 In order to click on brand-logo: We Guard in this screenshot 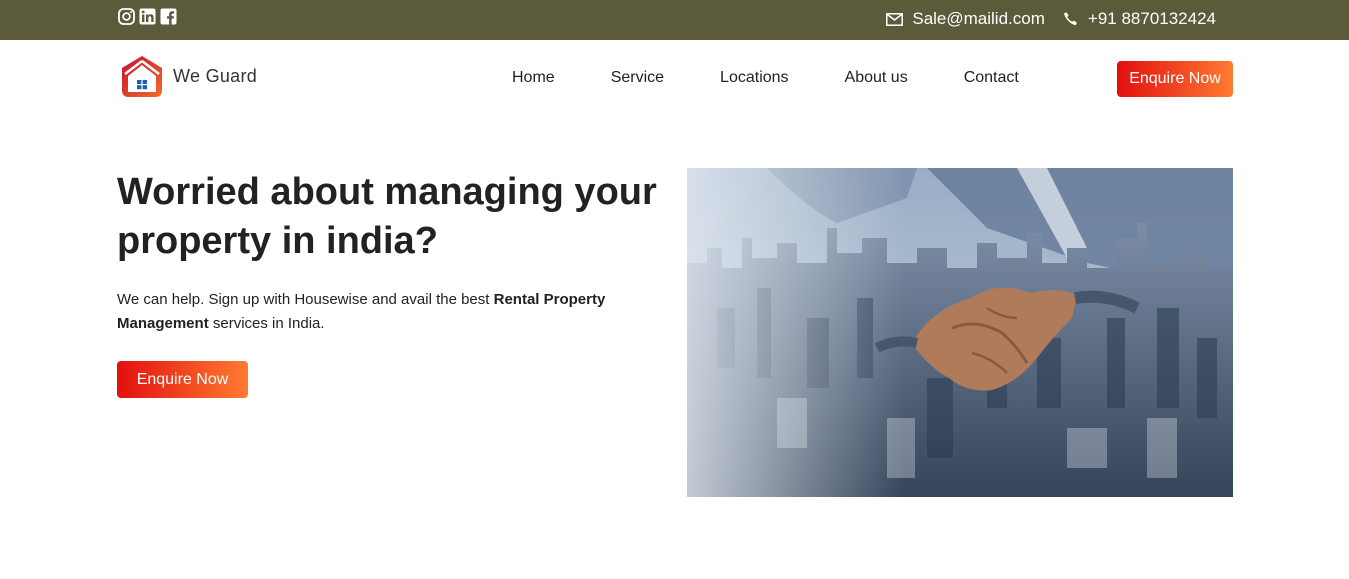, I will do `click(188, 76)`.